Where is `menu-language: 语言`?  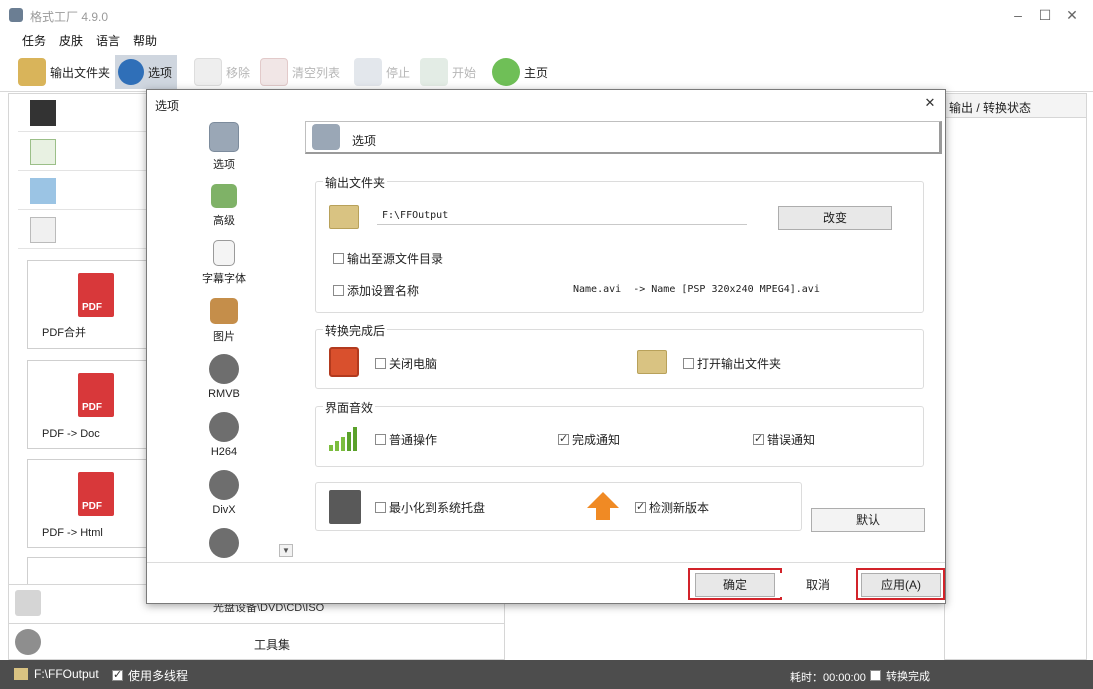 menu-language: 语言 is located at coordinates (108, 40).